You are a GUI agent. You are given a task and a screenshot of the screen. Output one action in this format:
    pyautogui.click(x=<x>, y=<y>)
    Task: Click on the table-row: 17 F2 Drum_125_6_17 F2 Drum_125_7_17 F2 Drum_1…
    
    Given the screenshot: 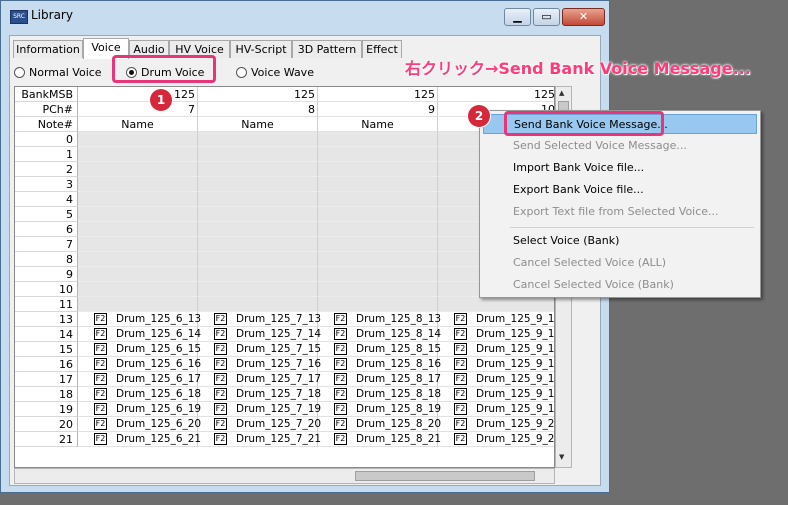 What is the action you would take?
    pyautogui.click(x=284, y=379)
    